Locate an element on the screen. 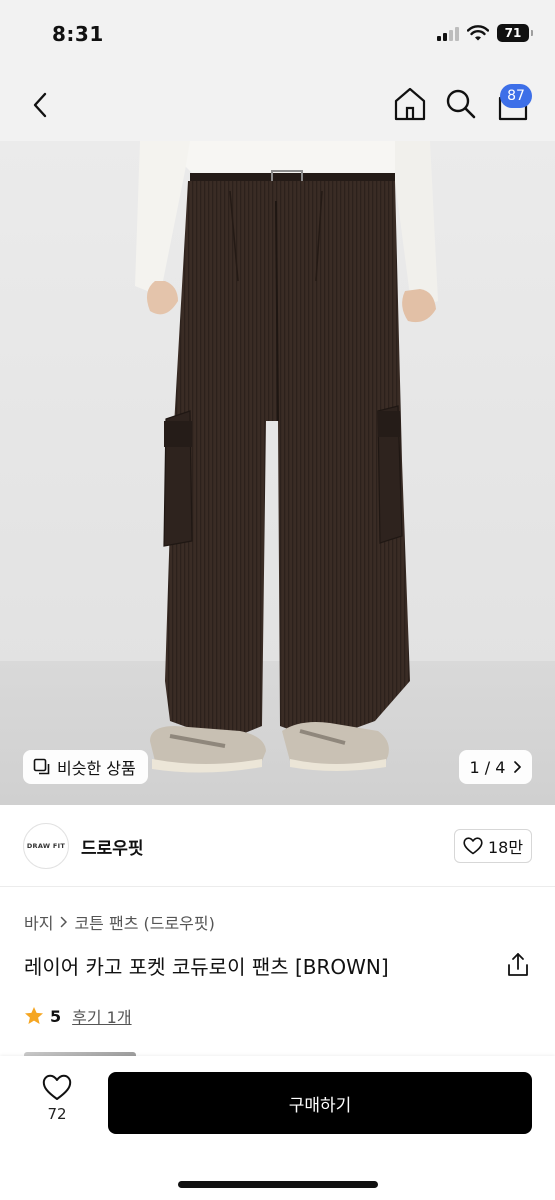  brand-row: DRAW FIT 드로우핏 18만 is located at coordinates (277, 846).